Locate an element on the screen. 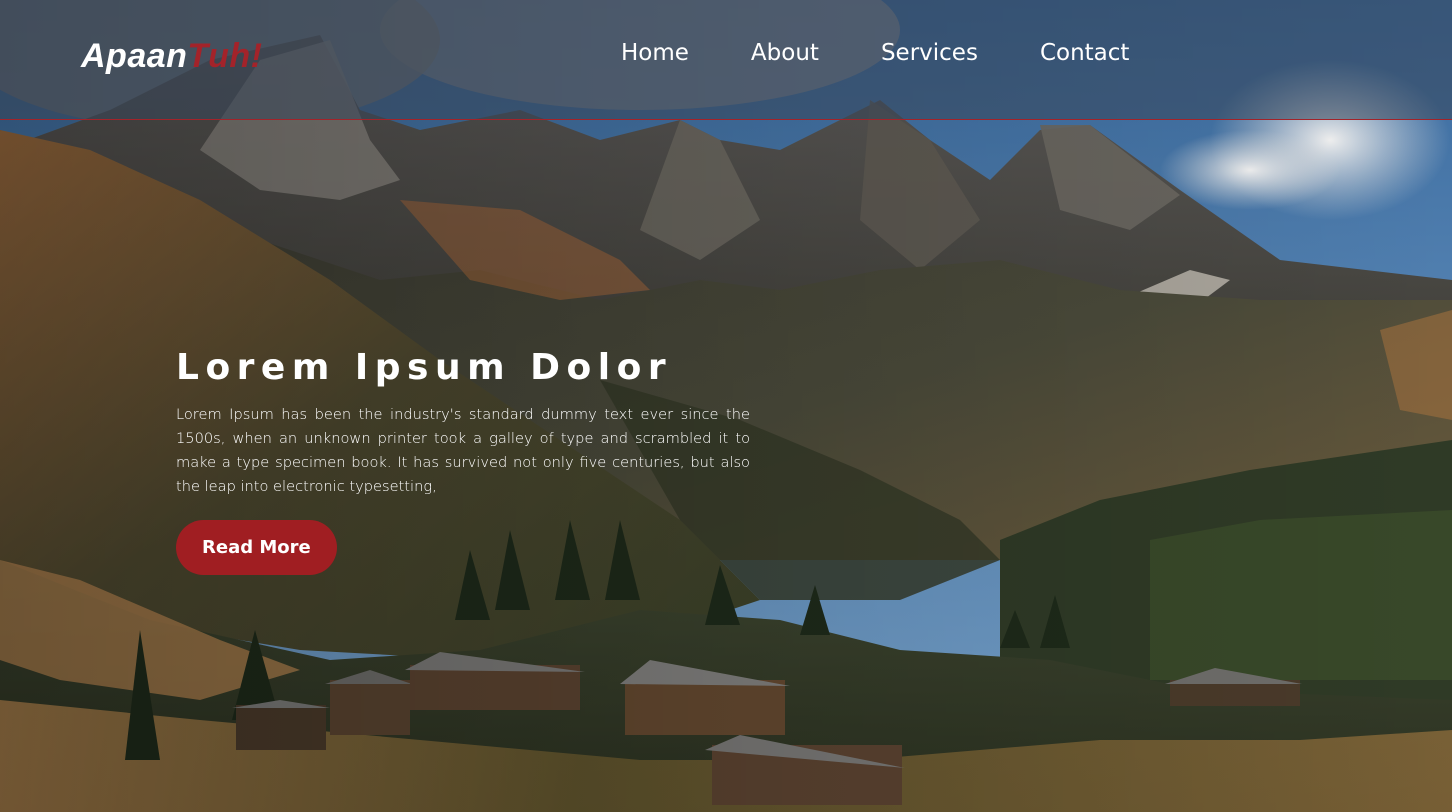 The height and width of the screenshot is (812, 1452). nav-link-services: Services is located at coordinates (929, 53).